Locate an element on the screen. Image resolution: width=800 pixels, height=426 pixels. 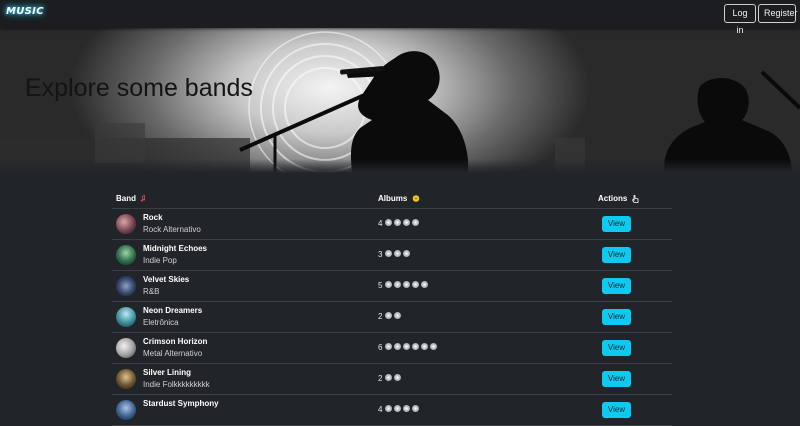
table-row: Crimson Horizon Metal Alternativo 6 View is located at coordinates (392, 348).